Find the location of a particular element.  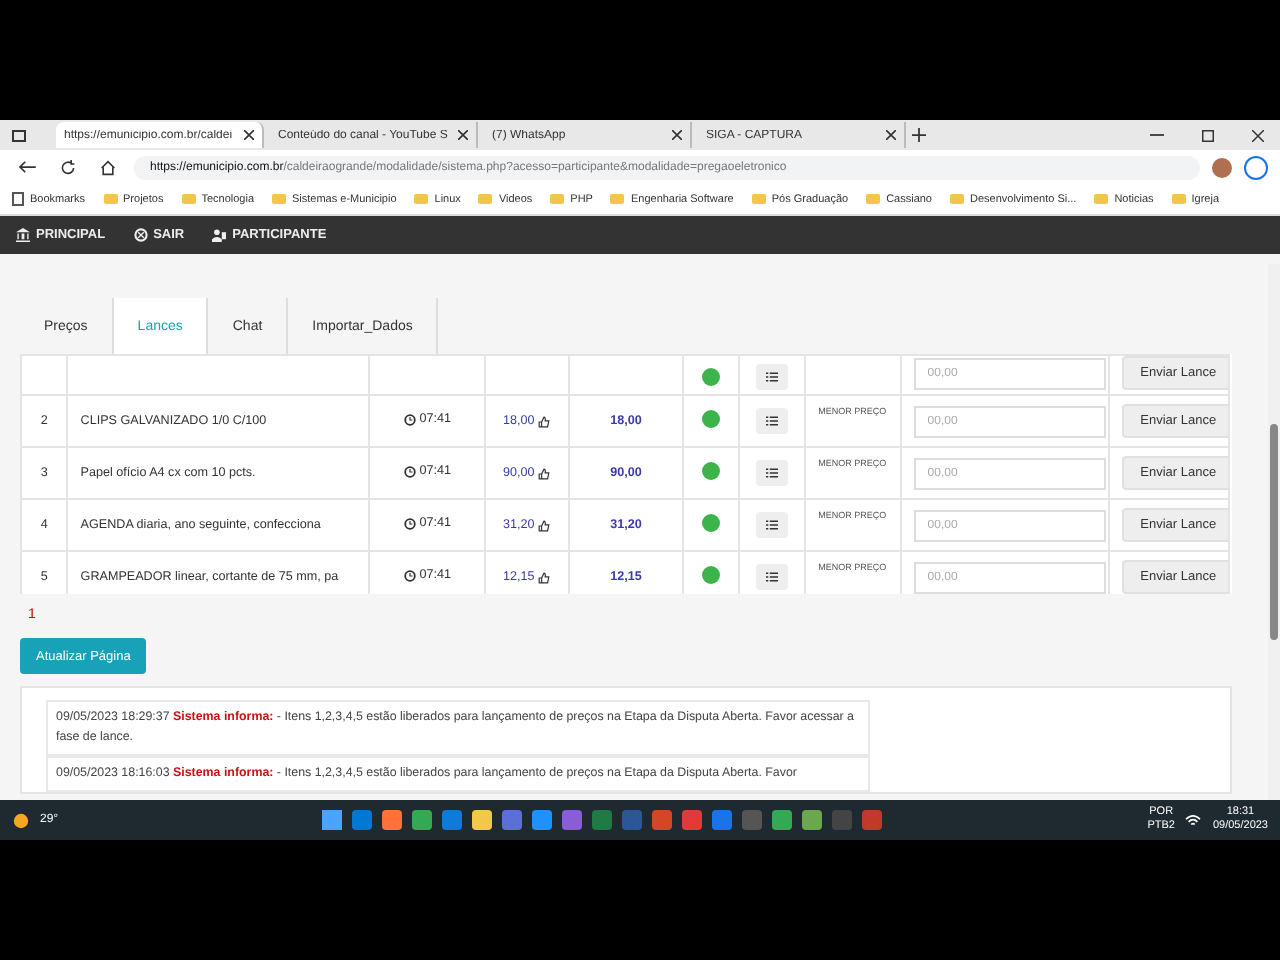

exit-icon is located at coordinates (140, 235).